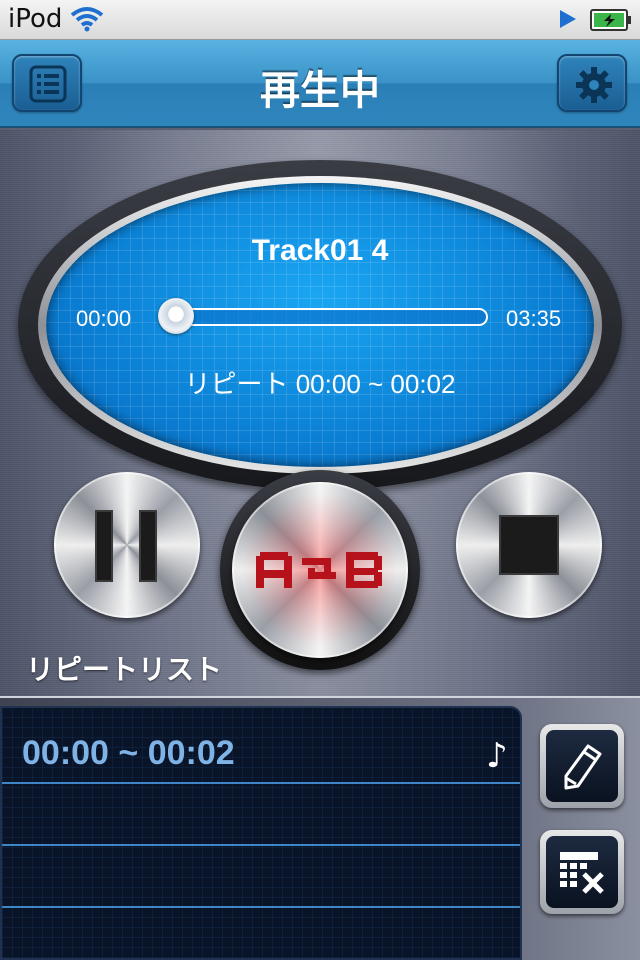 The height and width of the screenshot is (960, 640). I want to click on gear-icon, so click(594, 85).